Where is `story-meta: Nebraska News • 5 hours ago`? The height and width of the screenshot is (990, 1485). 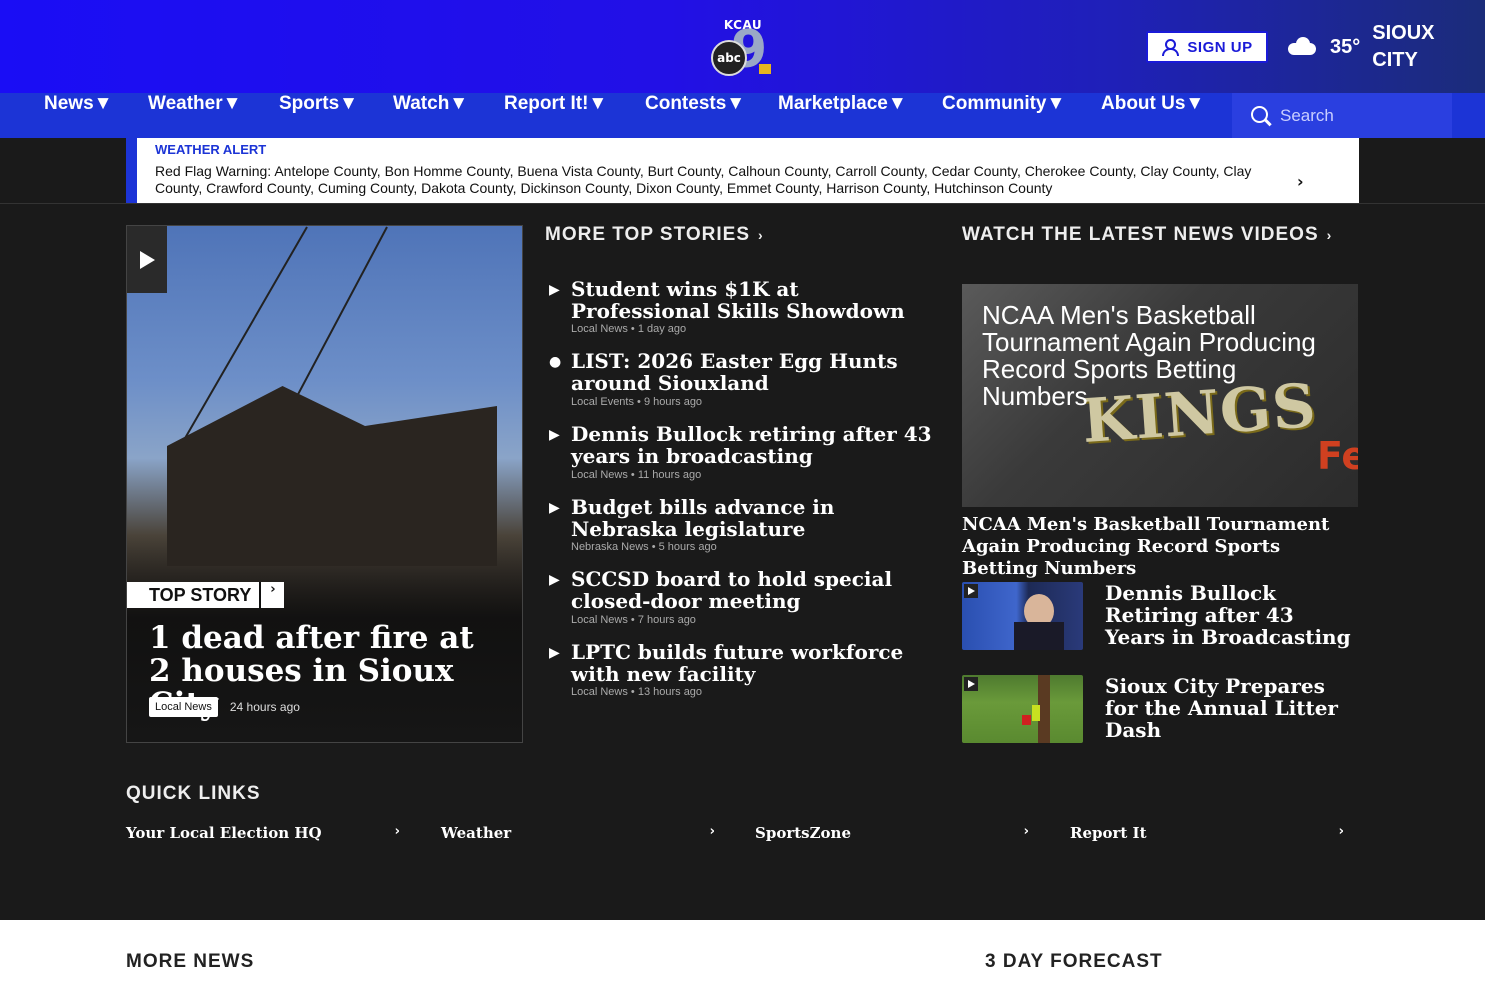
story-meta: Nebraska News • 5 hours ago is located at coordinates (644, 547).